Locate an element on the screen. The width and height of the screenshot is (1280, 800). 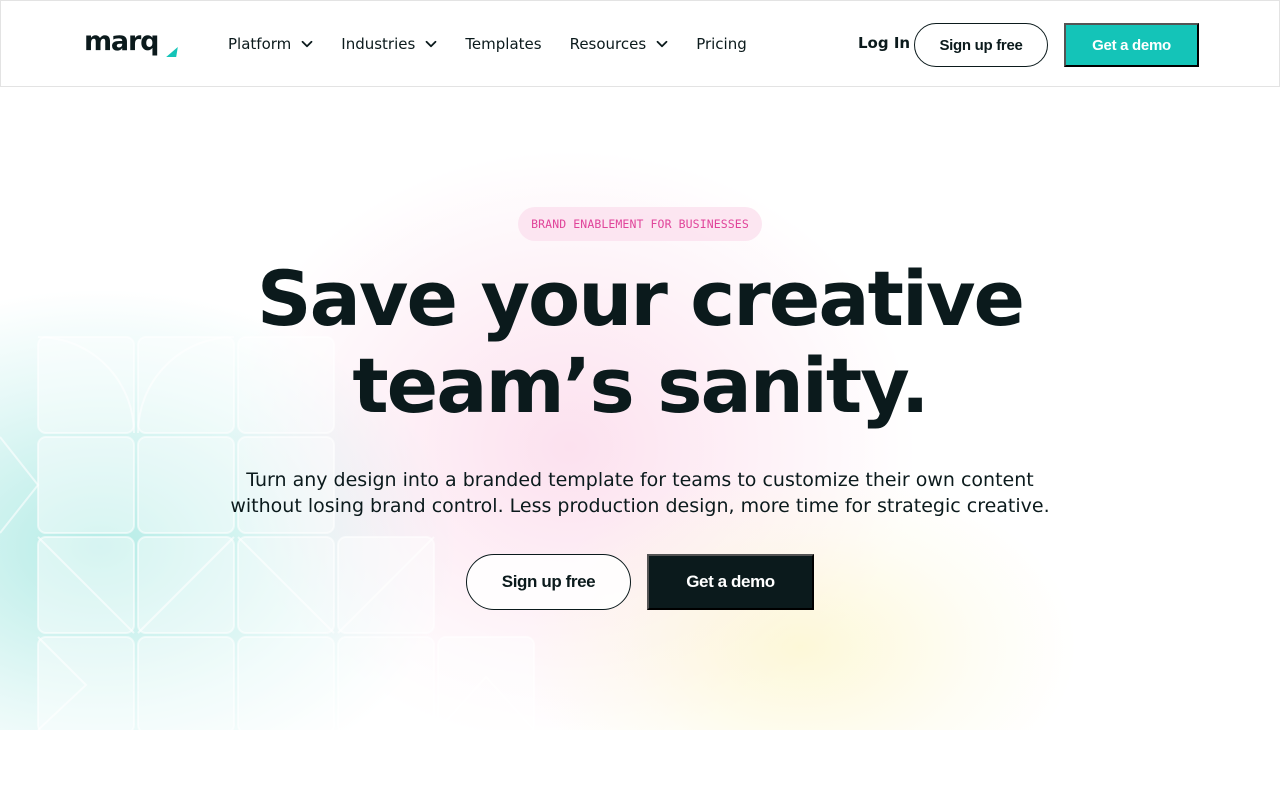
nav-item-label: Pricing is located at coordinates (721, 44).